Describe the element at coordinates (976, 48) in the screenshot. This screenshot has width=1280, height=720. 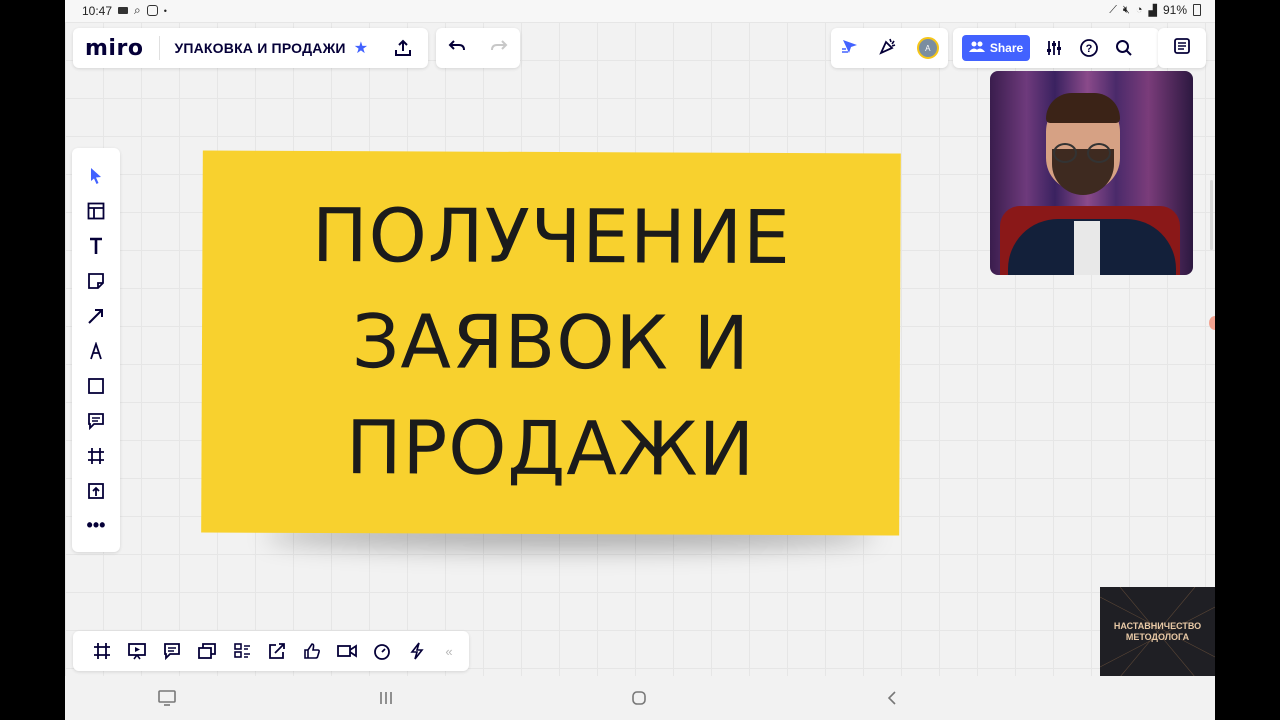
I see `users-icon` at that location.